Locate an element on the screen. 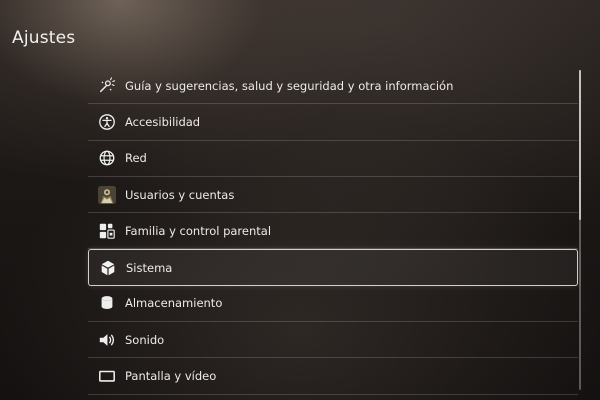 This screenshot has width=600, height=400. settings-item-family: Familia y control parental is located at coordinates (333, 231).